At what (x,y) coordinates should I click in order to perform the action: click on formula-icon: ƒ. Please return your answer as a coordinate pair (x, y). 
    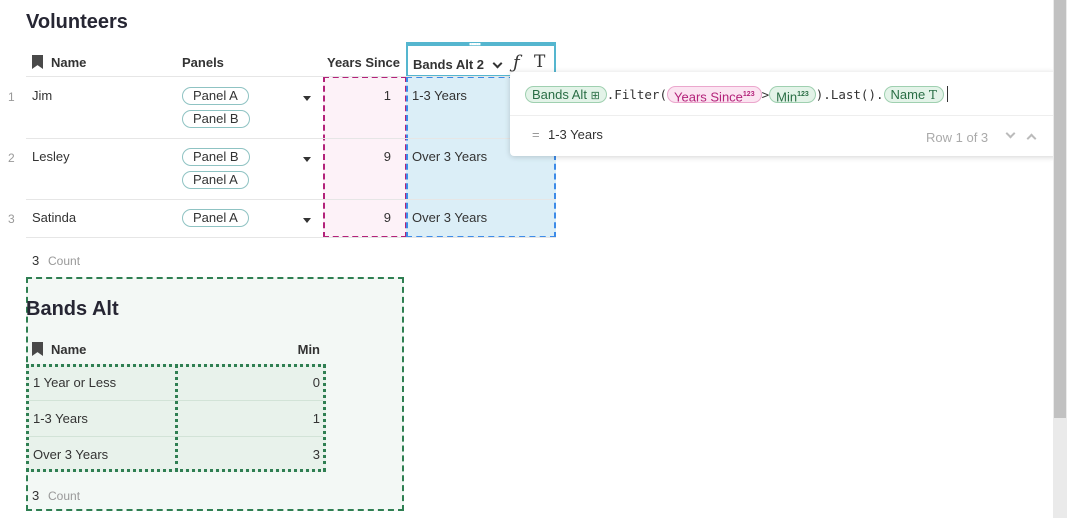
    Looking at the image, I should click on (516, 62).